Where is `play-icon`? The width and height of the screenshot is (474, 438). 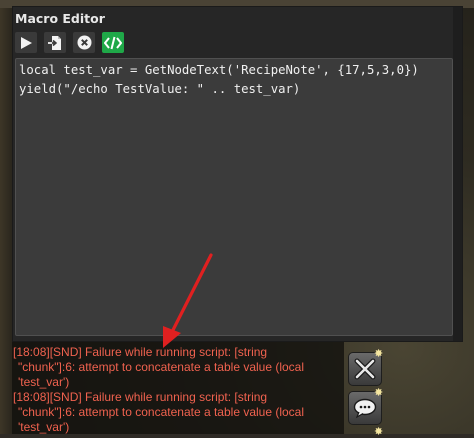
play-icon is located at coordinates (26, 42).